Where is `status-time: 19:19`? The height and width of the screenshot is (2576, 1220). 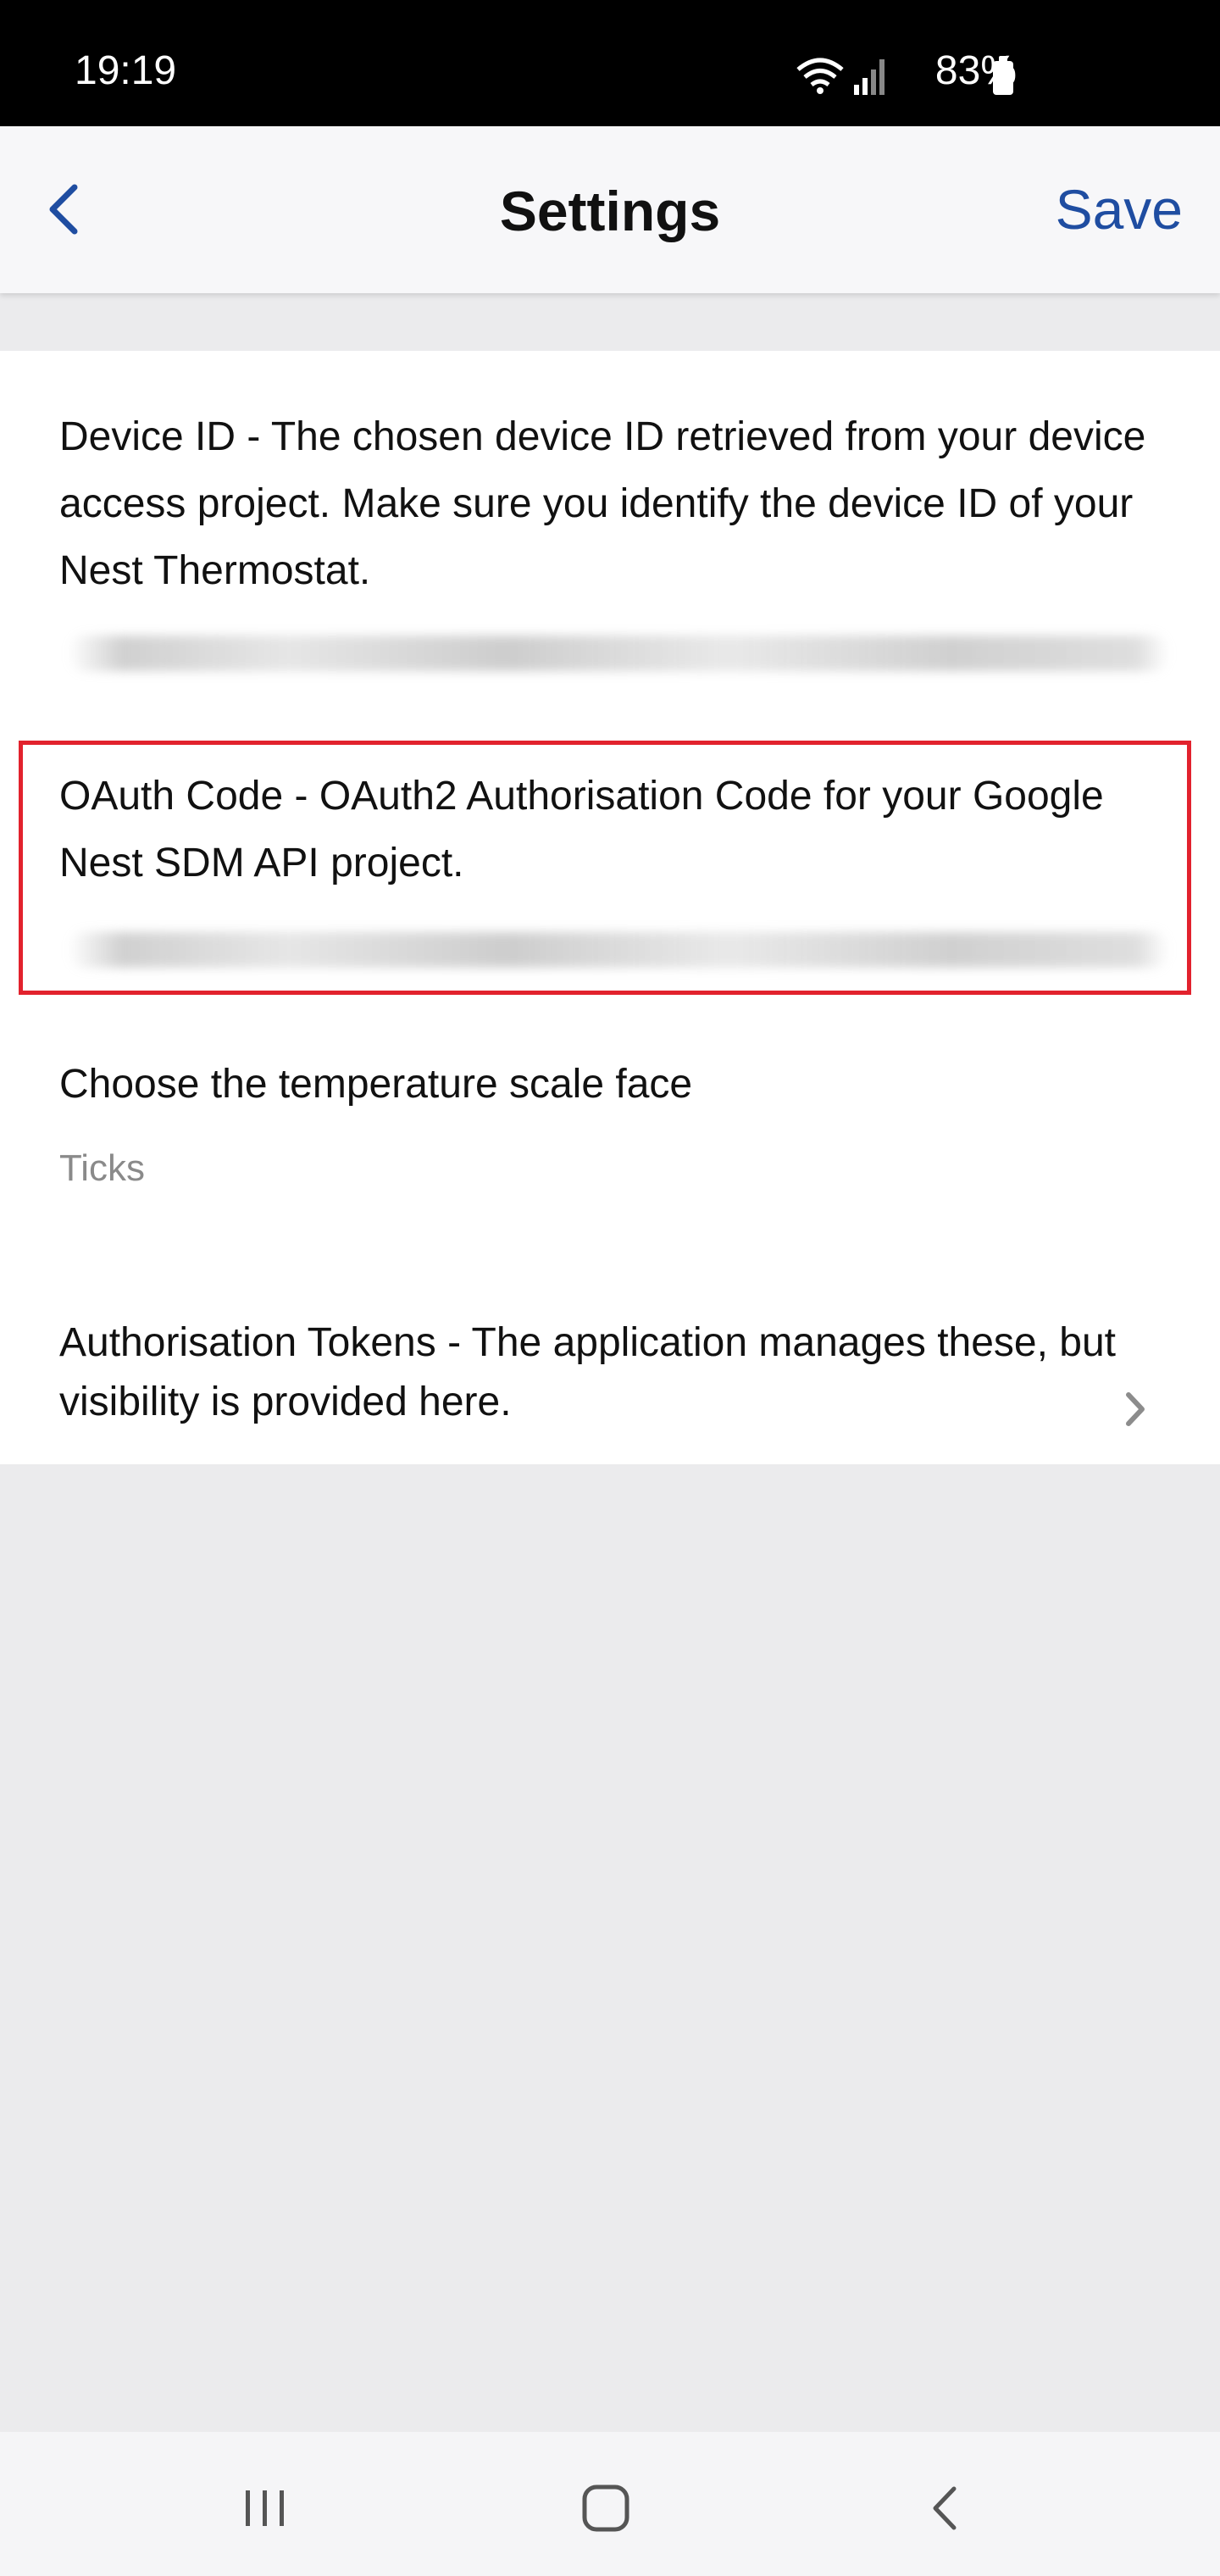 status-time: 19:19 is located at coordinates (126, 70).